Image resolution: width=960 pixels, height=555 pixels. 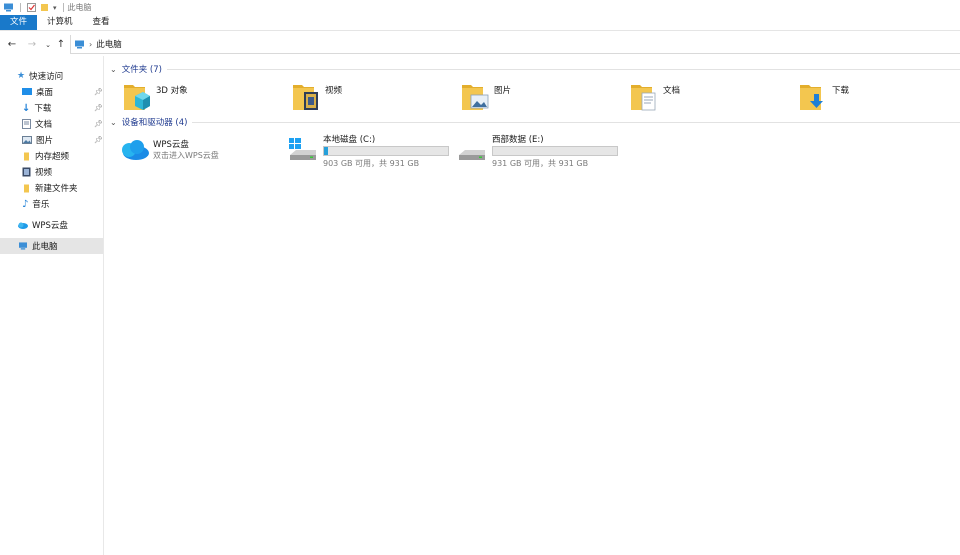 I want to click on breadcrumb: 此电脑, so click(x=109, y=44).